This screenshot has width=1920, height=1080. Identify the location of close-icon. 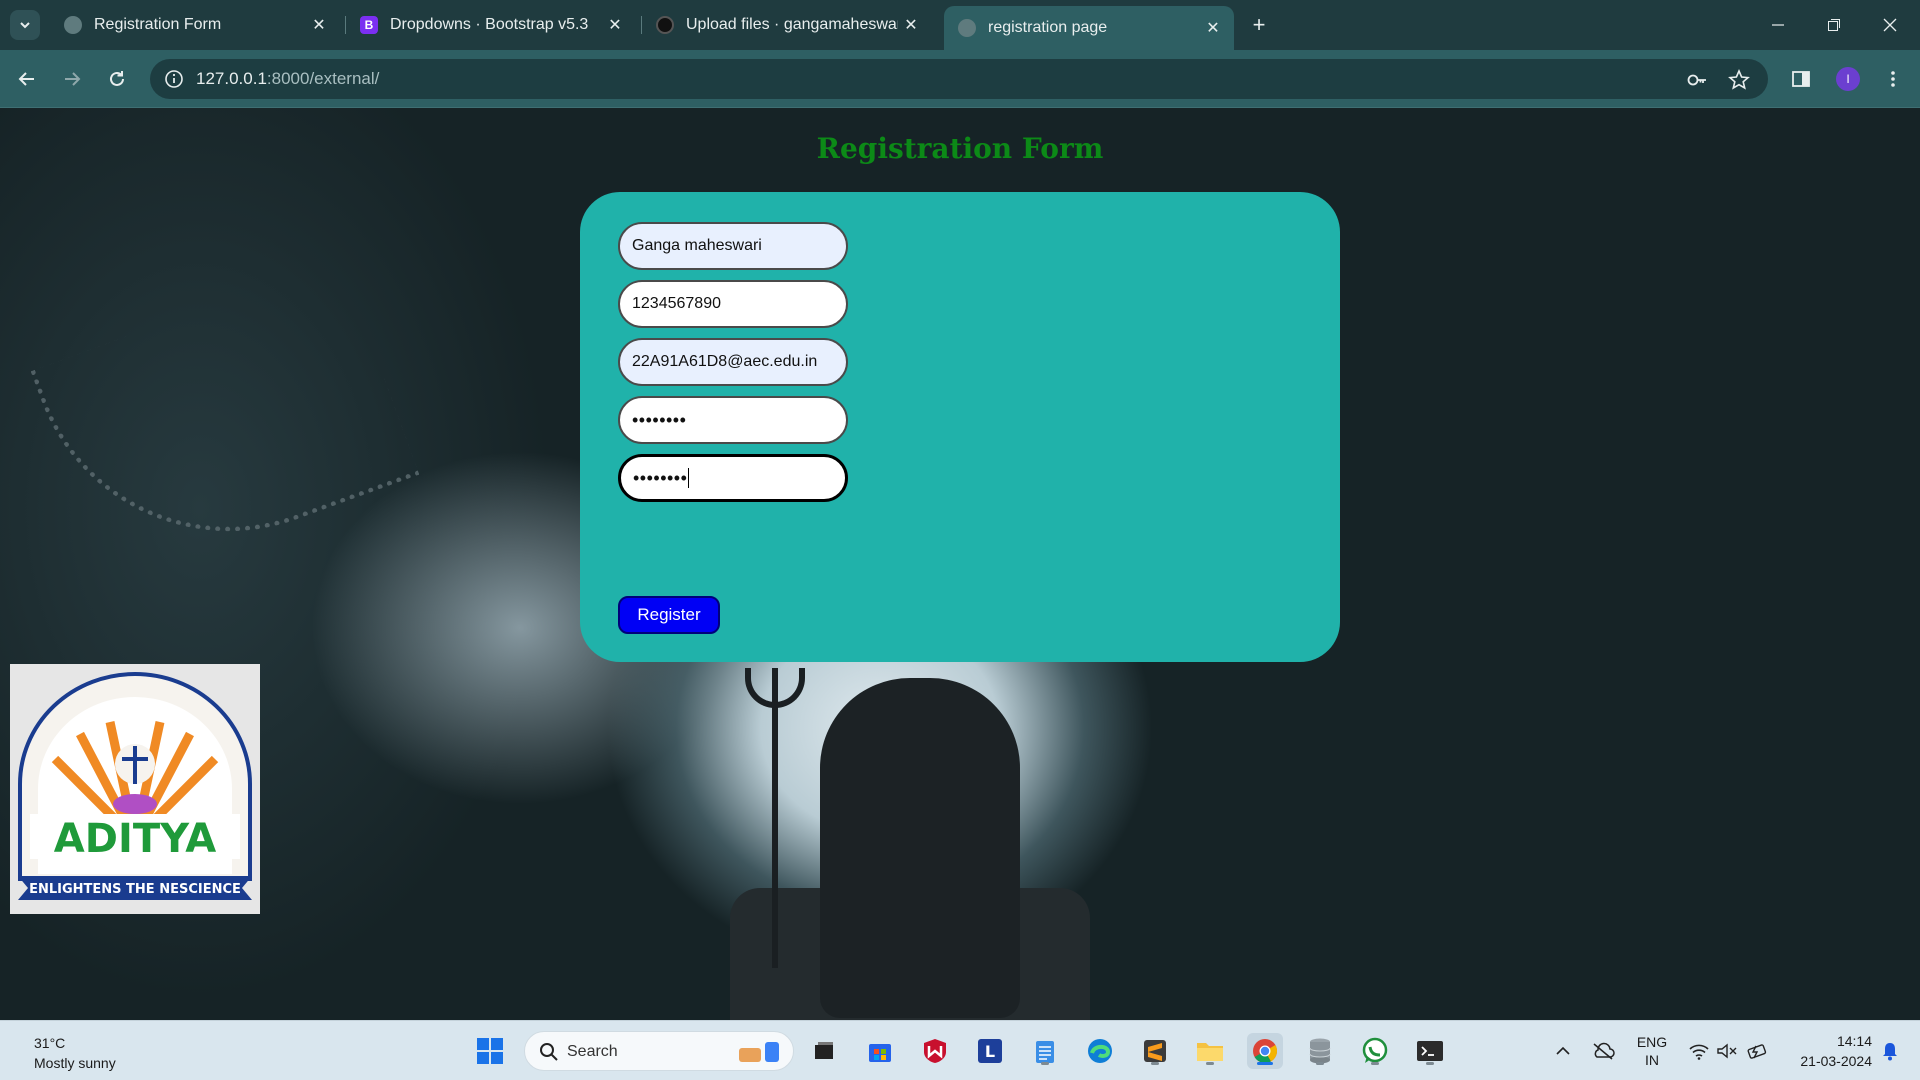
(1890, 25).